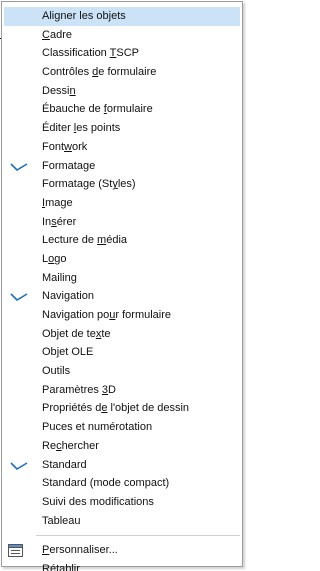 This screenshot has height=571, width=320. I want to click on menu-item-label: Formatage (Styles), so click(89, 184).